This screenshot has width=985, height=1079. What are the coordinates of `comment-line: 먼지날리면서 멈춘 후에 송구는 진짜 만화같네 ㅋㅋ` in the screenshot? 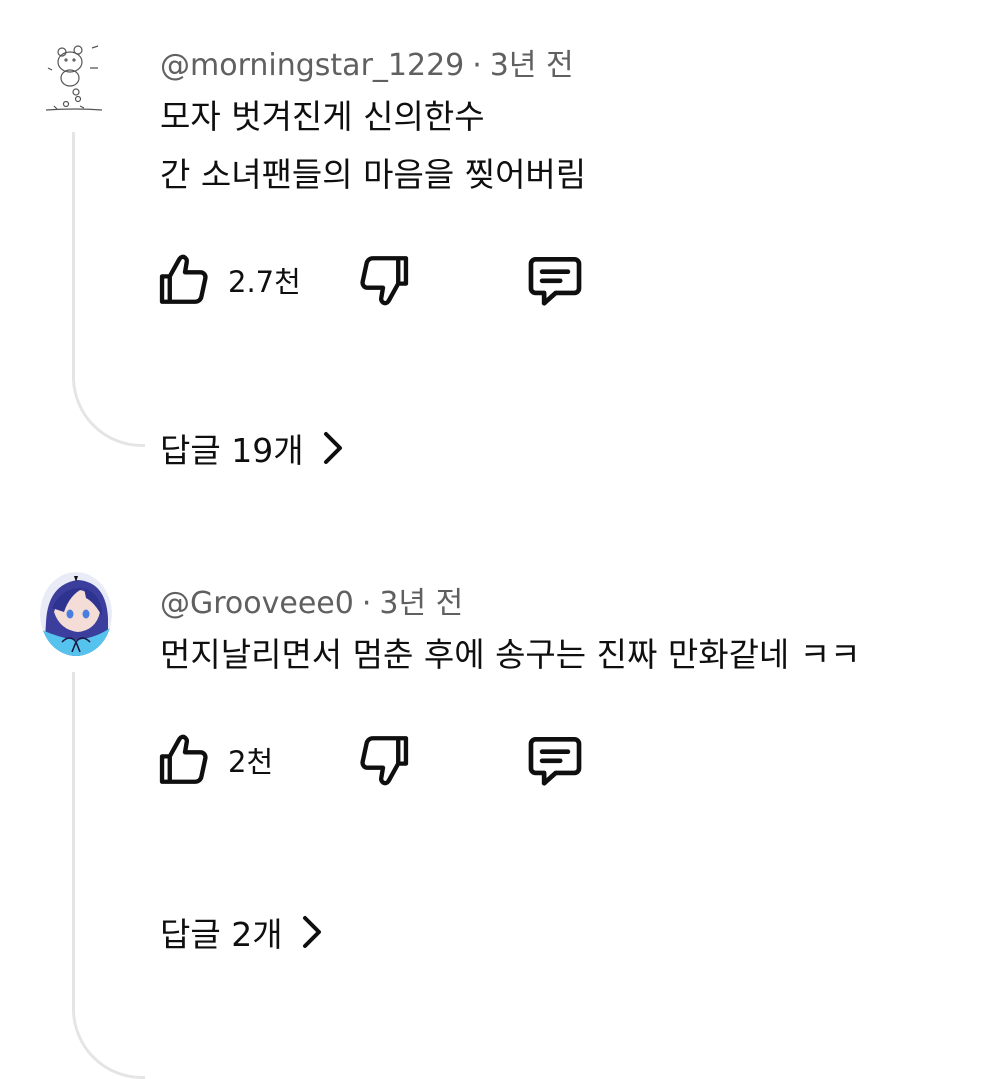 It's located at (510, 654).